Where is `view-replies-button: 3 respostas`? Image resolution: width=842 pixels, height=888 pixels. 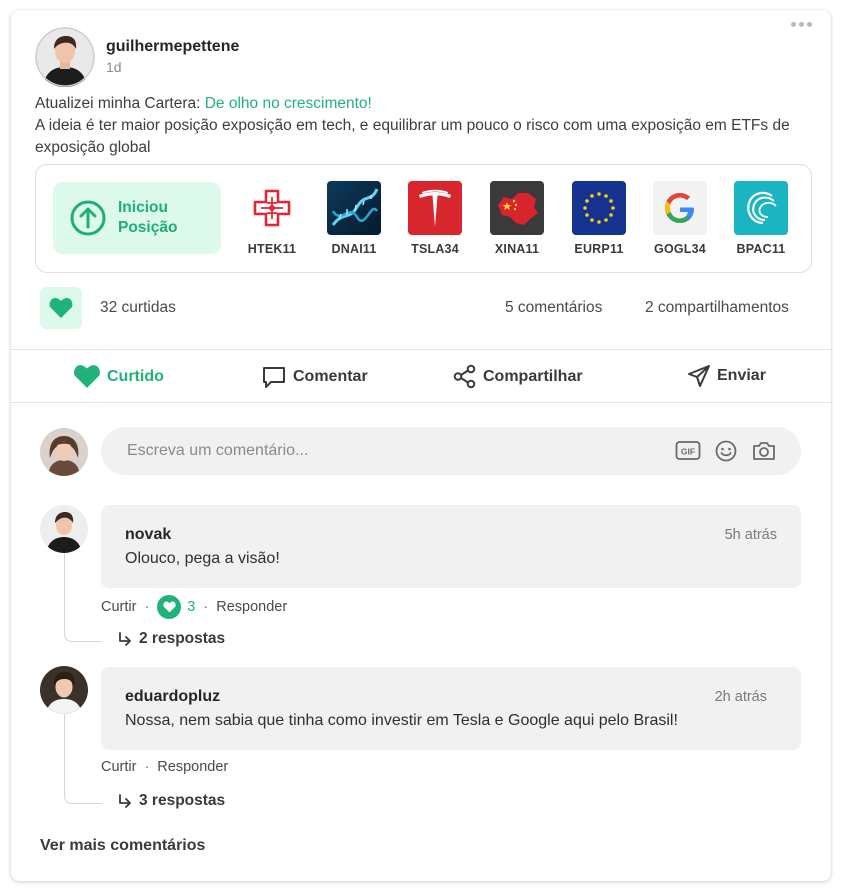 view-replies-button: 3 respostas is located at coordinates (171, 801).